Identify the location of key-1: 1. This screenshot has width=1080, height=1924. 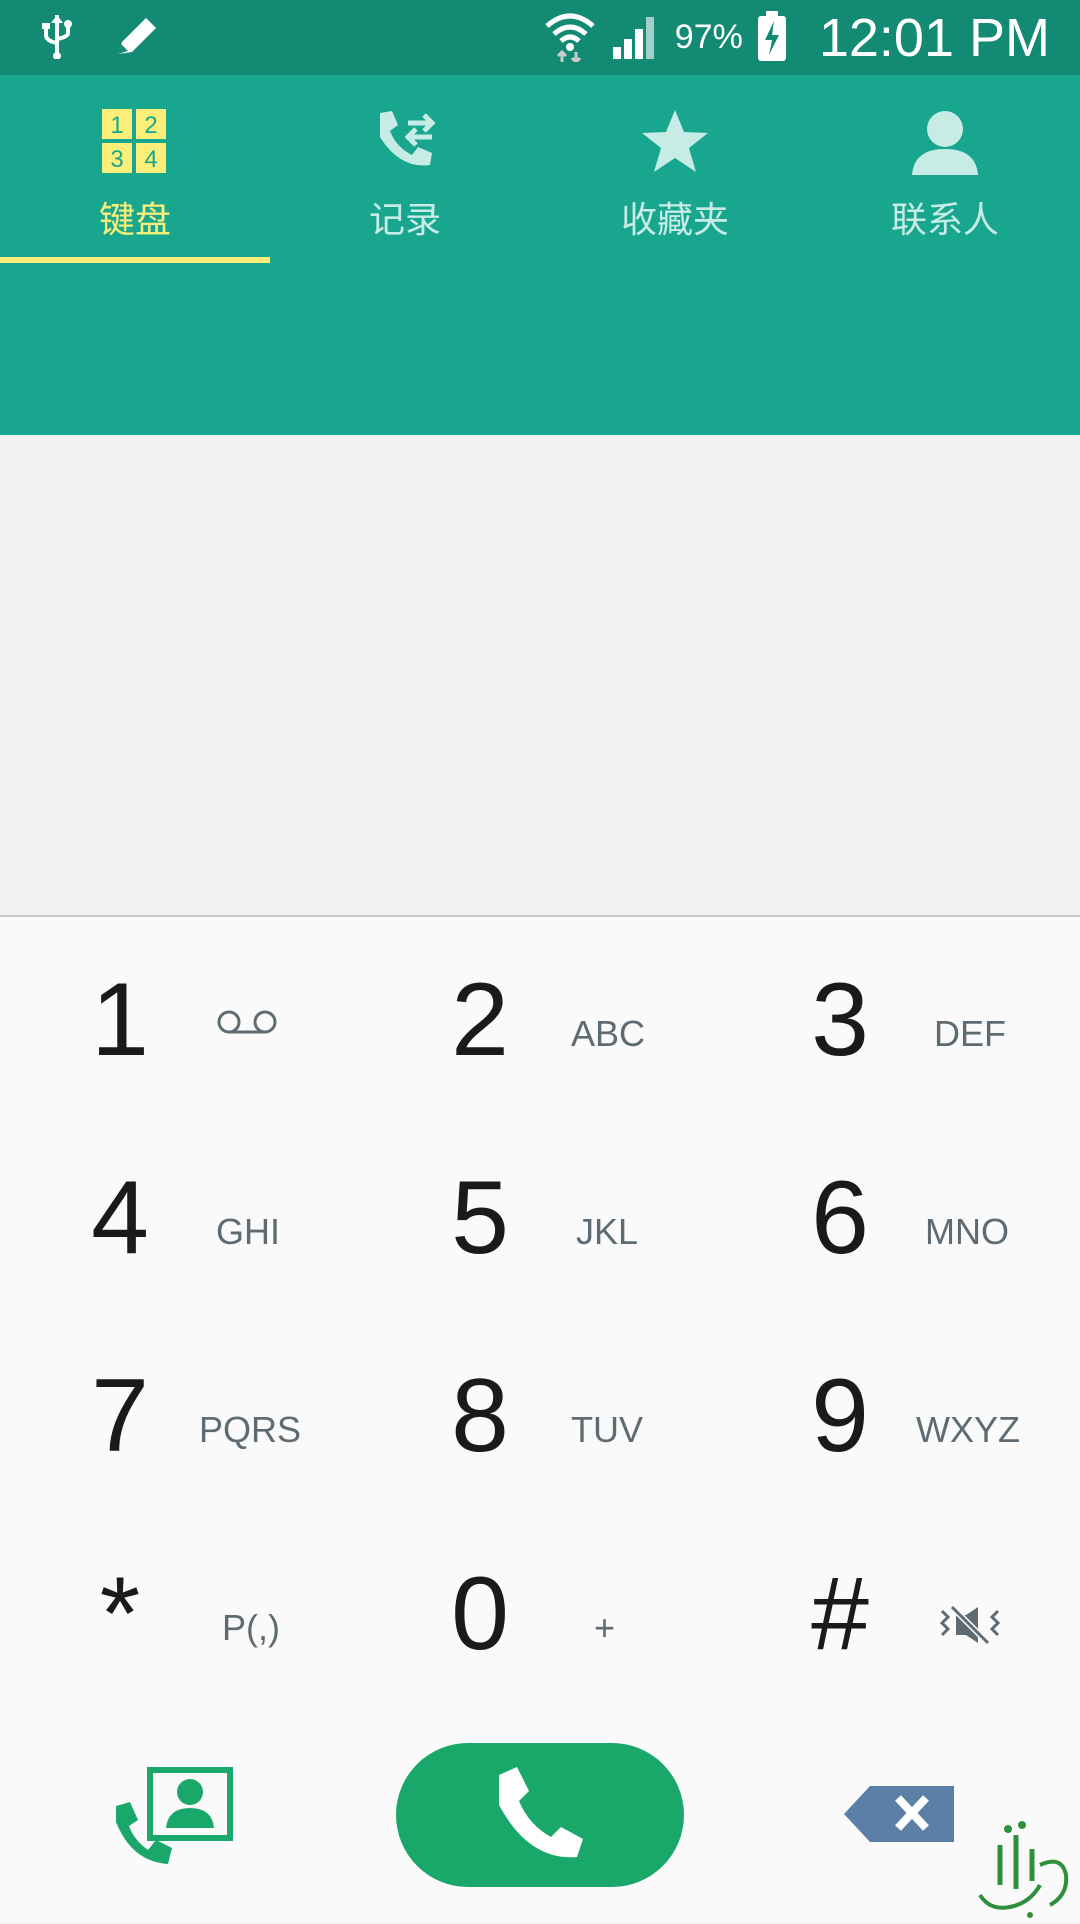
(180, 1016).